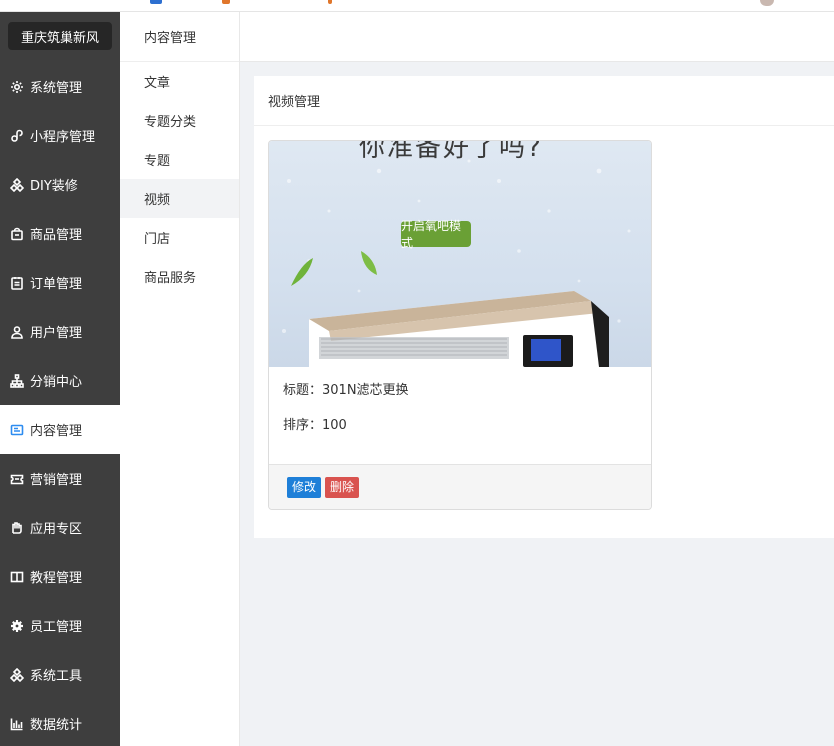 Image resolution: width=834 pixels, height=746 pixels. I want to click on sidebar-item-system: 系统管理, so click(60, 86).